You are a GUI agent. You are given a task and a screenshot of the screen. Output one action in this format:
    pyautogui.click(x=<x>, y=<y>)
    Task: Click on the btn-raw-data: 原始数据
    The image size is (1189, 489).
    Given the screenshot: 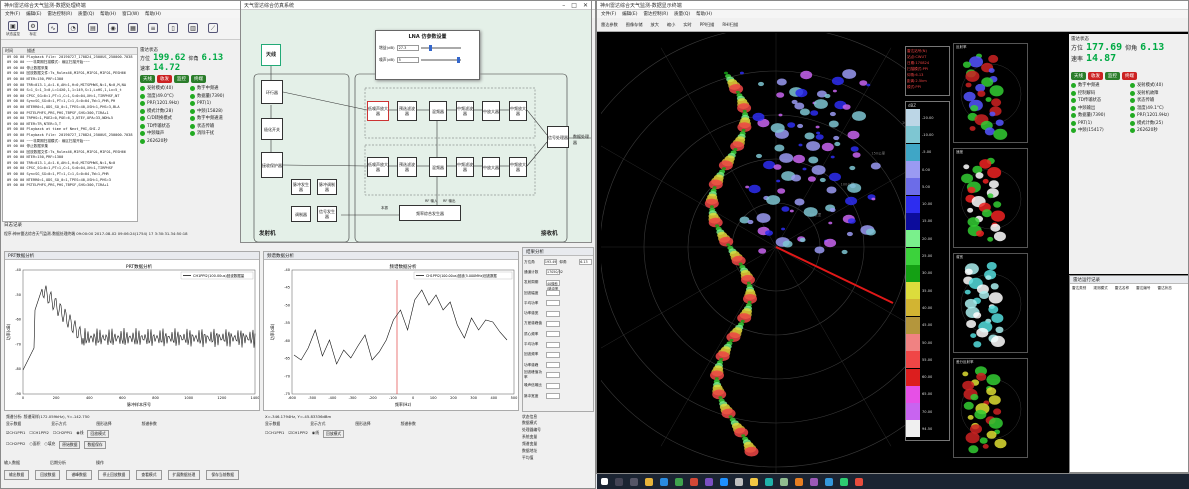 What is the action you would take?
    pyautogui.click(x=70, y=445)
    